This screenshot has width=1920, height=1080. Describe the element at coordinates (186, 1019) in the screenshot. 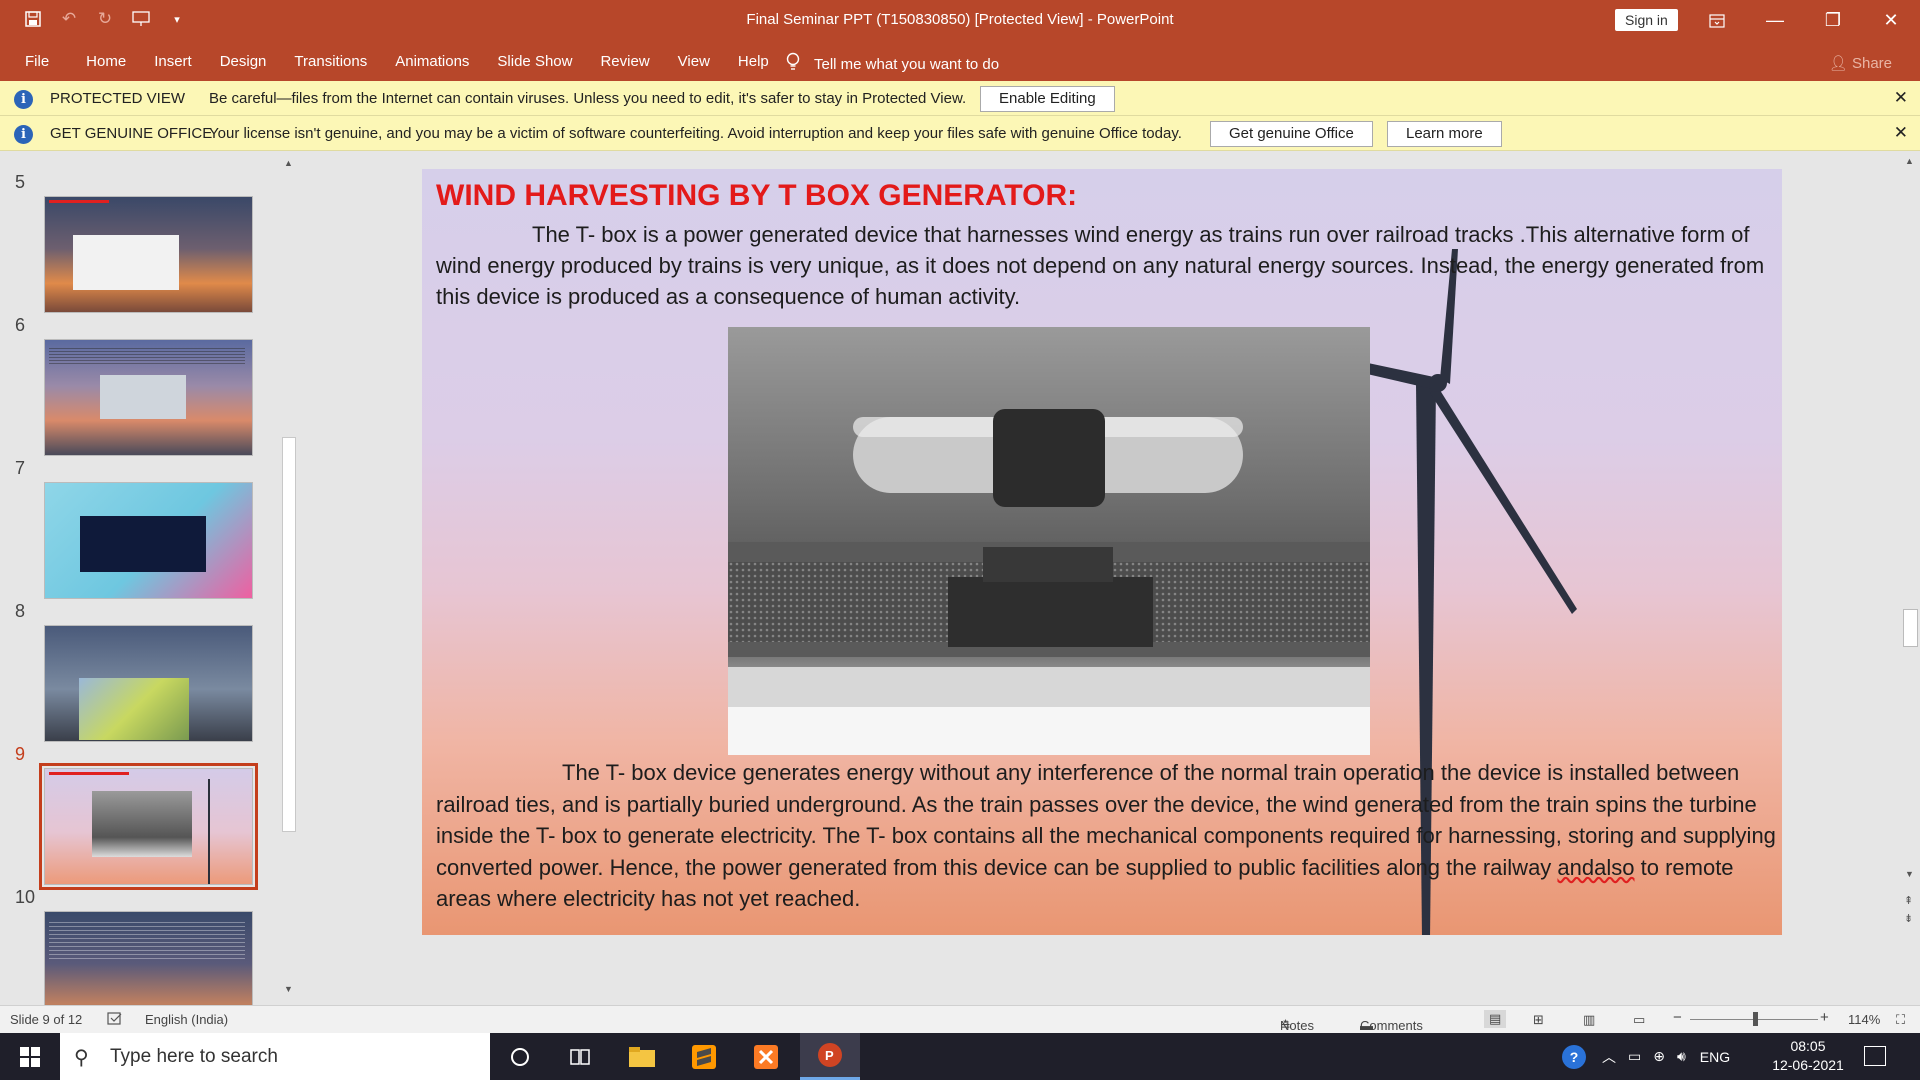

I see `language-indicator: English (India)` at that location.